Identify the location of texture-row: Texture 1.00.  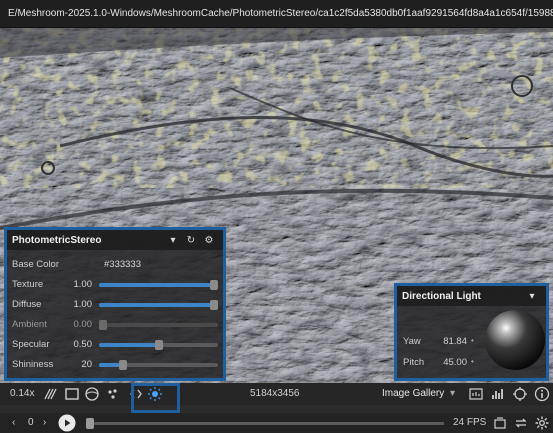
(116, 285).